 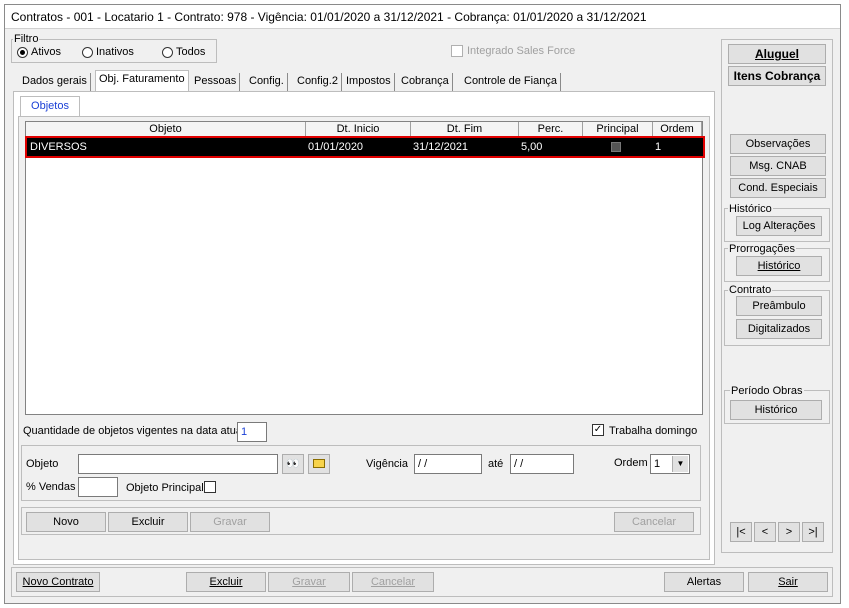 I want to click on tab-pessoas: Pessoas, so click(x=216, y=82).